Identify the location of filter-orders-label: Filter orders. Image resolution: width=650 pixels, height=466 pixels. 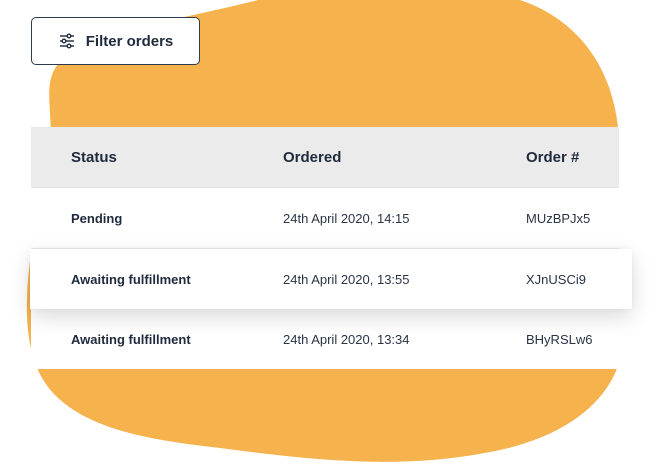
(129, 41).